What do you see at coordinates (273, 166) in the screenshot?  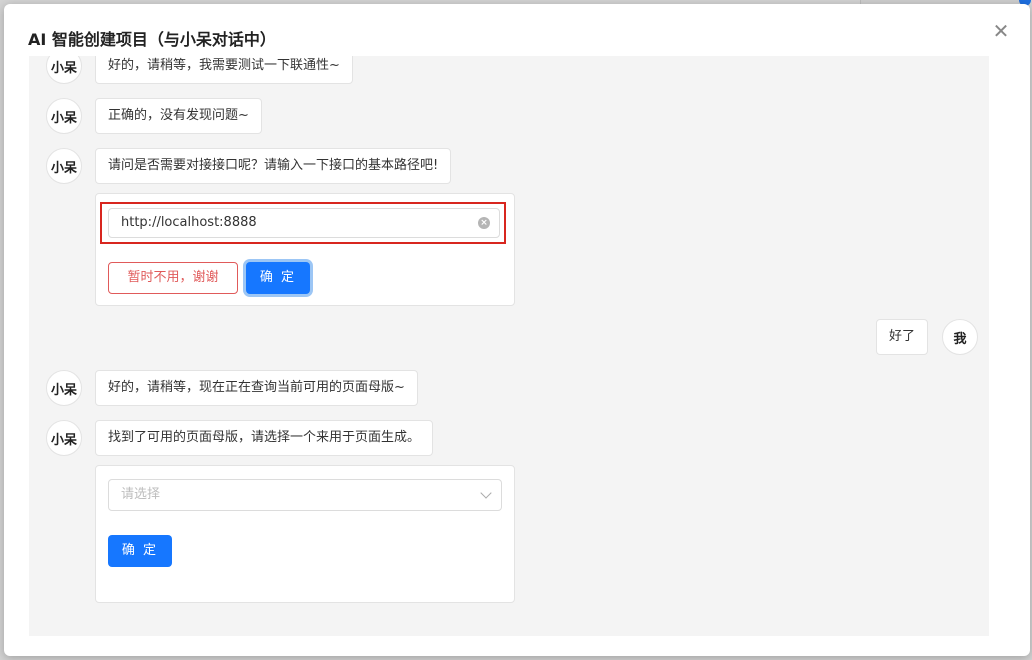 I see `bot-message: 请问是否需要对接接口呢？请输入一下接口的基本路径吧!` at bounding box center [273, 166].